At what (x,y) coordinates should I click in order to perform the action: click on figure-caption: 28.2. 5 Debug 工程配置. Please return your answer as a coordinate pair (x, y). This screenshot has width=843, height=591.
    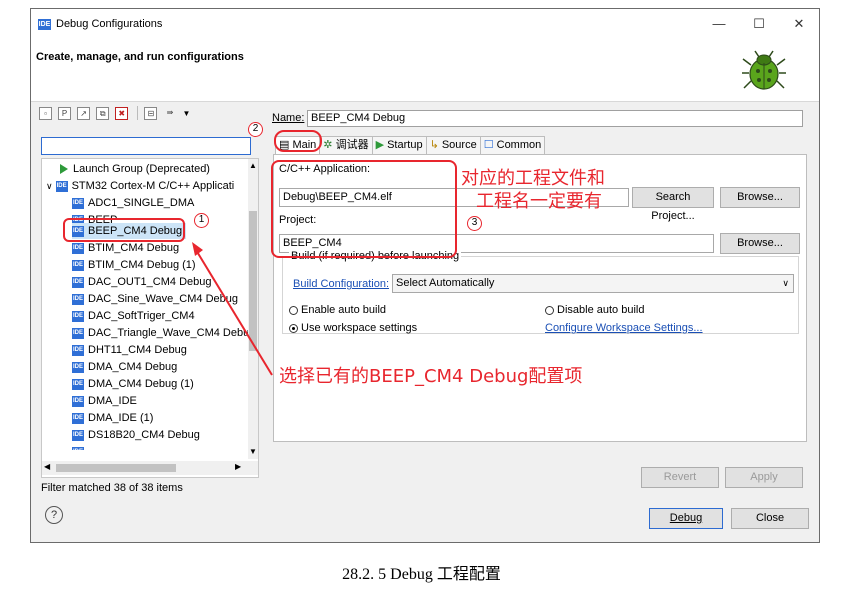
    Looking at the image, I should click on (421, 574).